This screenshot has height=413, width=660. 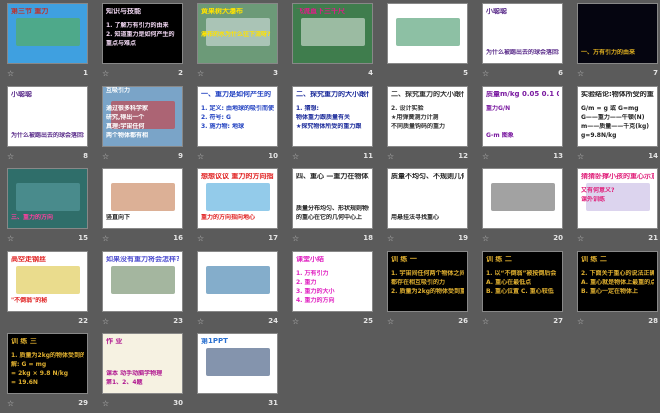 I want to click on slide-thumbnail: 四、重心 —重力在物体上的作用点质量分布均匀、形状规则物体的重心在它的几何中心上, so click(x=332, y=198).